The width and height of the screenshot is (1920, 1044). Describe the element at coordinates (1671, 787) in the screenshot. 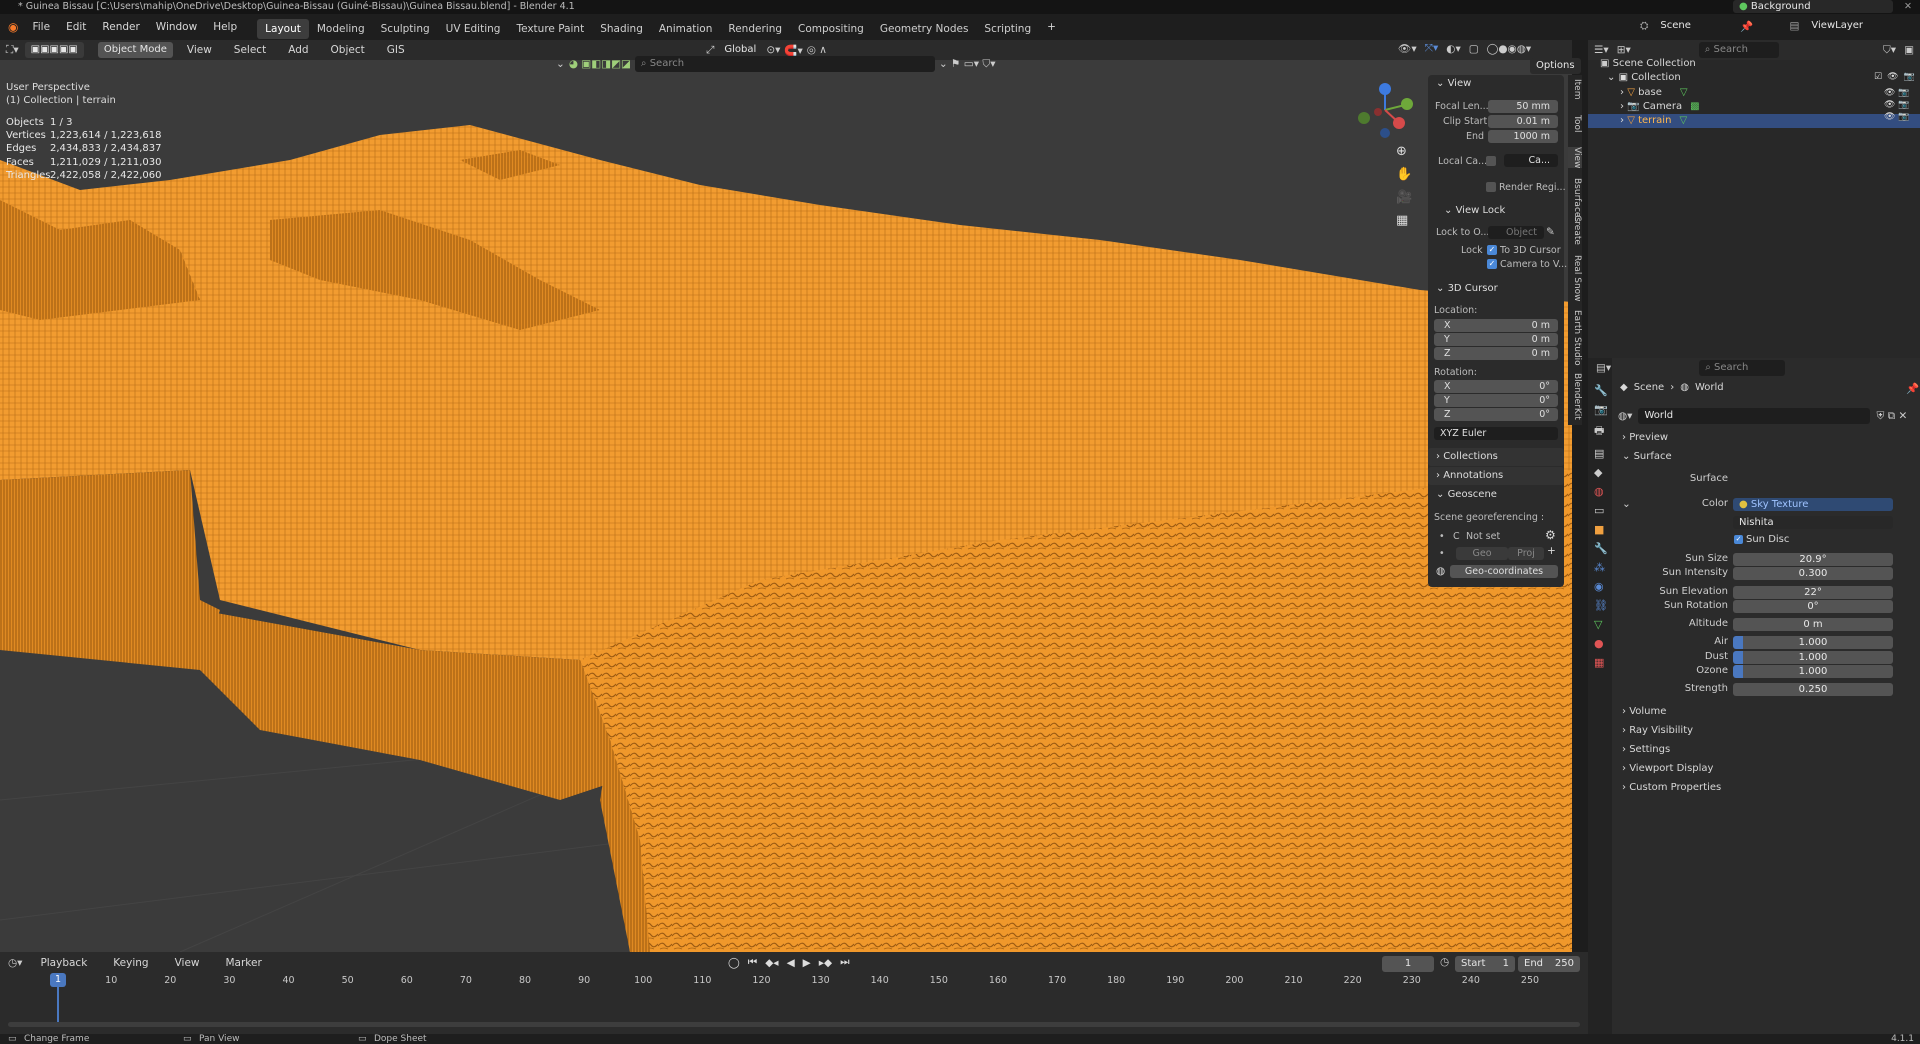

I see `custom-properties-panel-header: › Custom Properties` at that location.